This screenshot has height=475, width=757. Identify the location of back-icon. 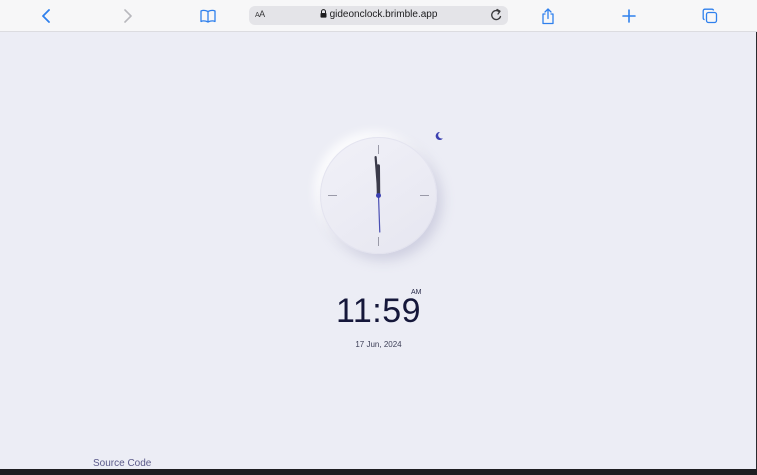
(46, 16).